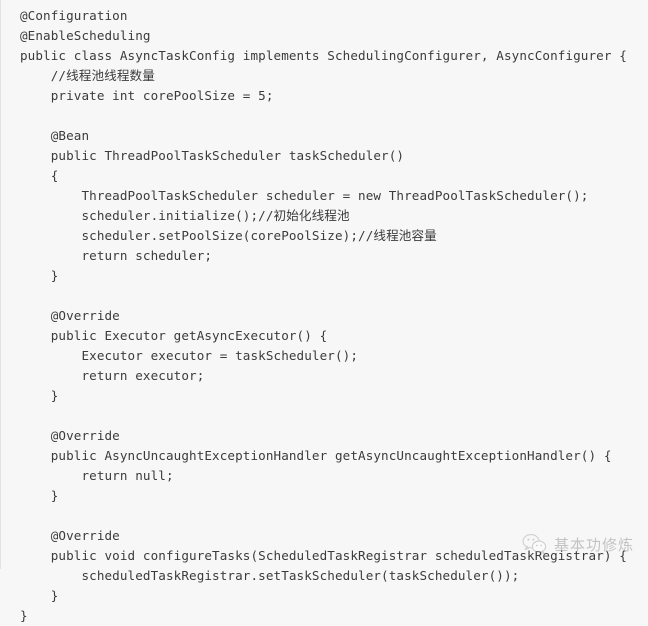  What do you see at coordinates (39, 175) in the screenshot?
I see `code-line: {` at bounding box center [39, 175].